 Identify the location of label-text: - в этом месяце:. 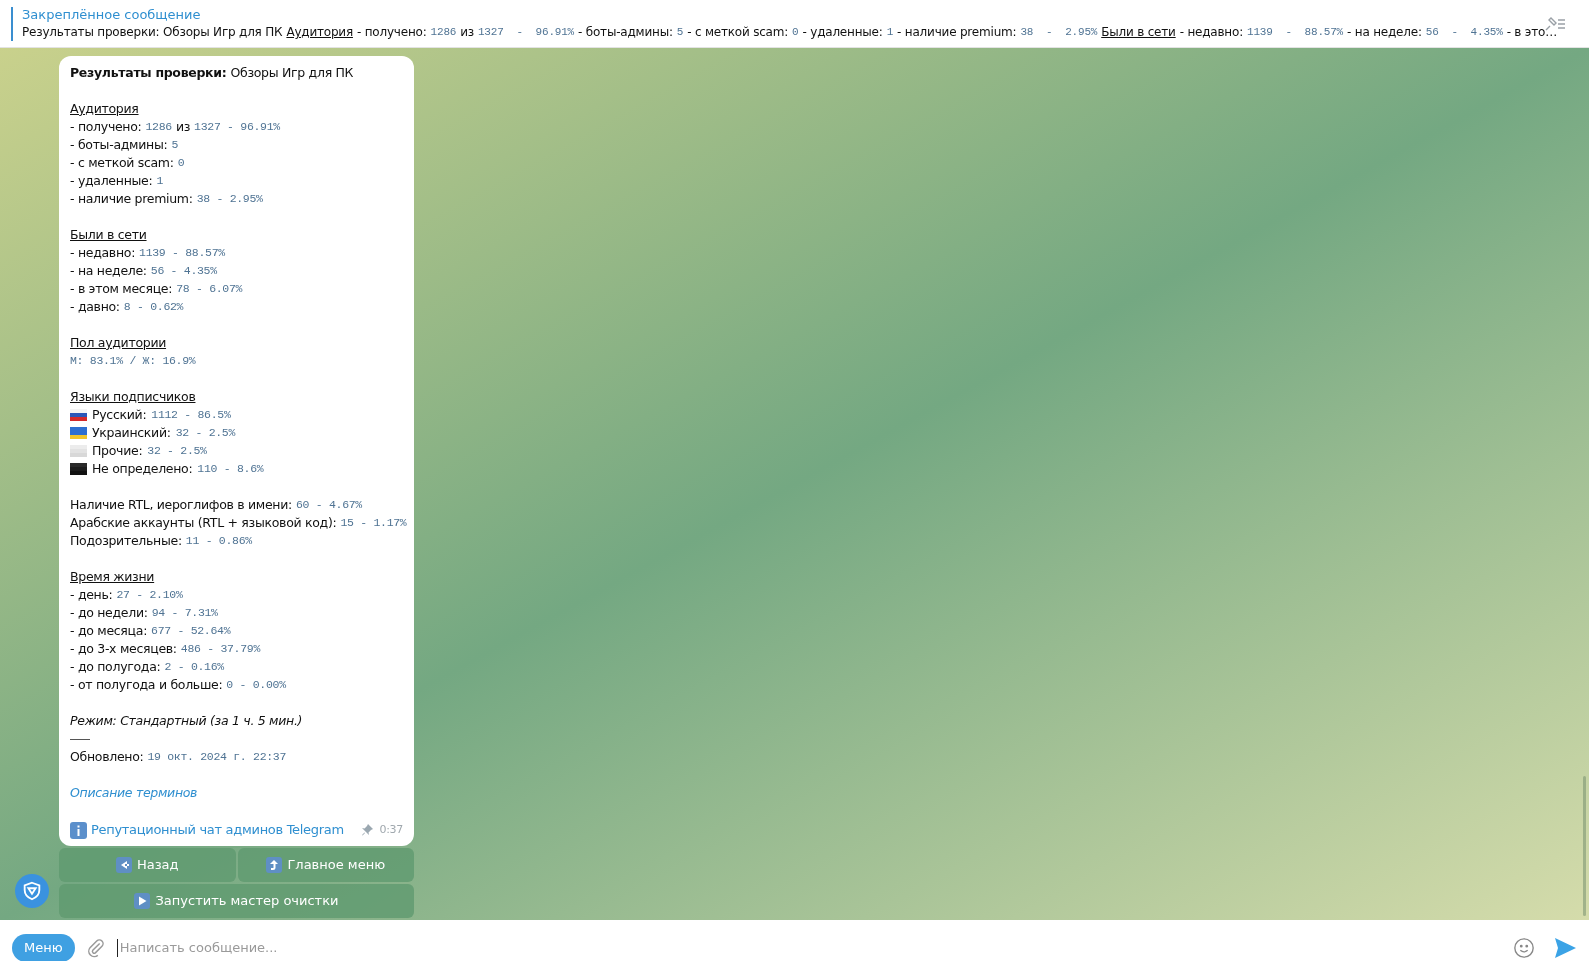
(121, 288).